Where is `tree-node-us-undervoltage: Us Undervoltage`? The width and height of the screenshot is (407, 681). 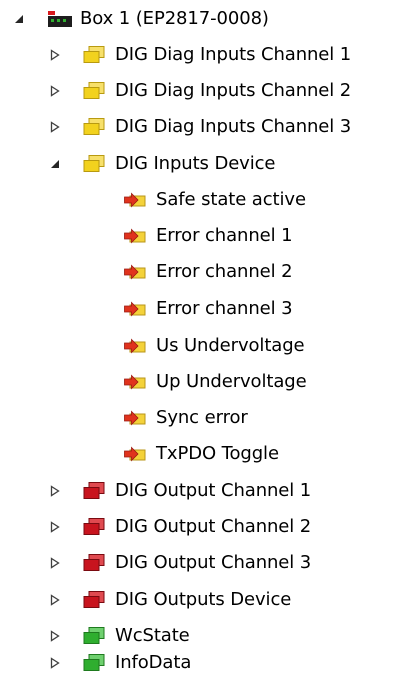
tree-node-us-undervoltage: Us Undervoltage is located at coordinates (203, 346).